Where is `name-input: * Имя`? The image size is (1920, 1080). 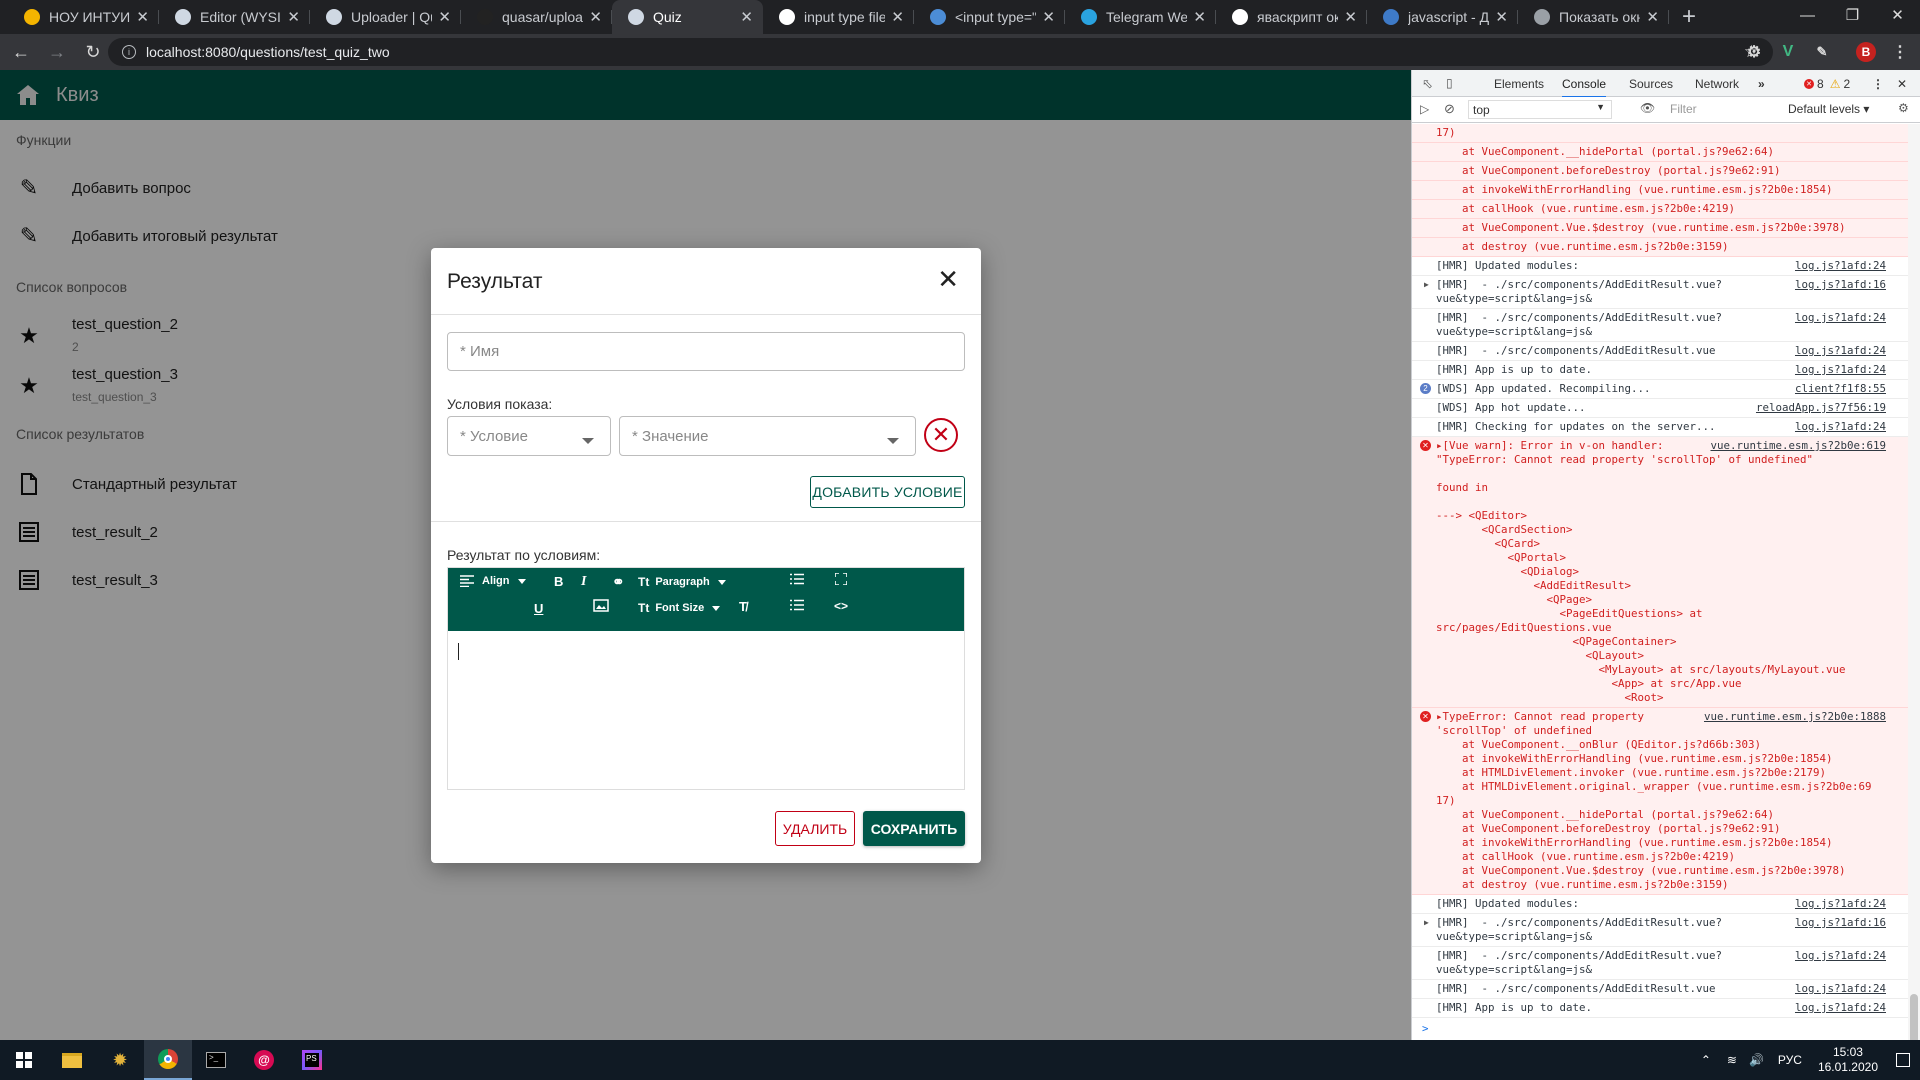
name-input: * Имя is located at coordinates (706, 351).